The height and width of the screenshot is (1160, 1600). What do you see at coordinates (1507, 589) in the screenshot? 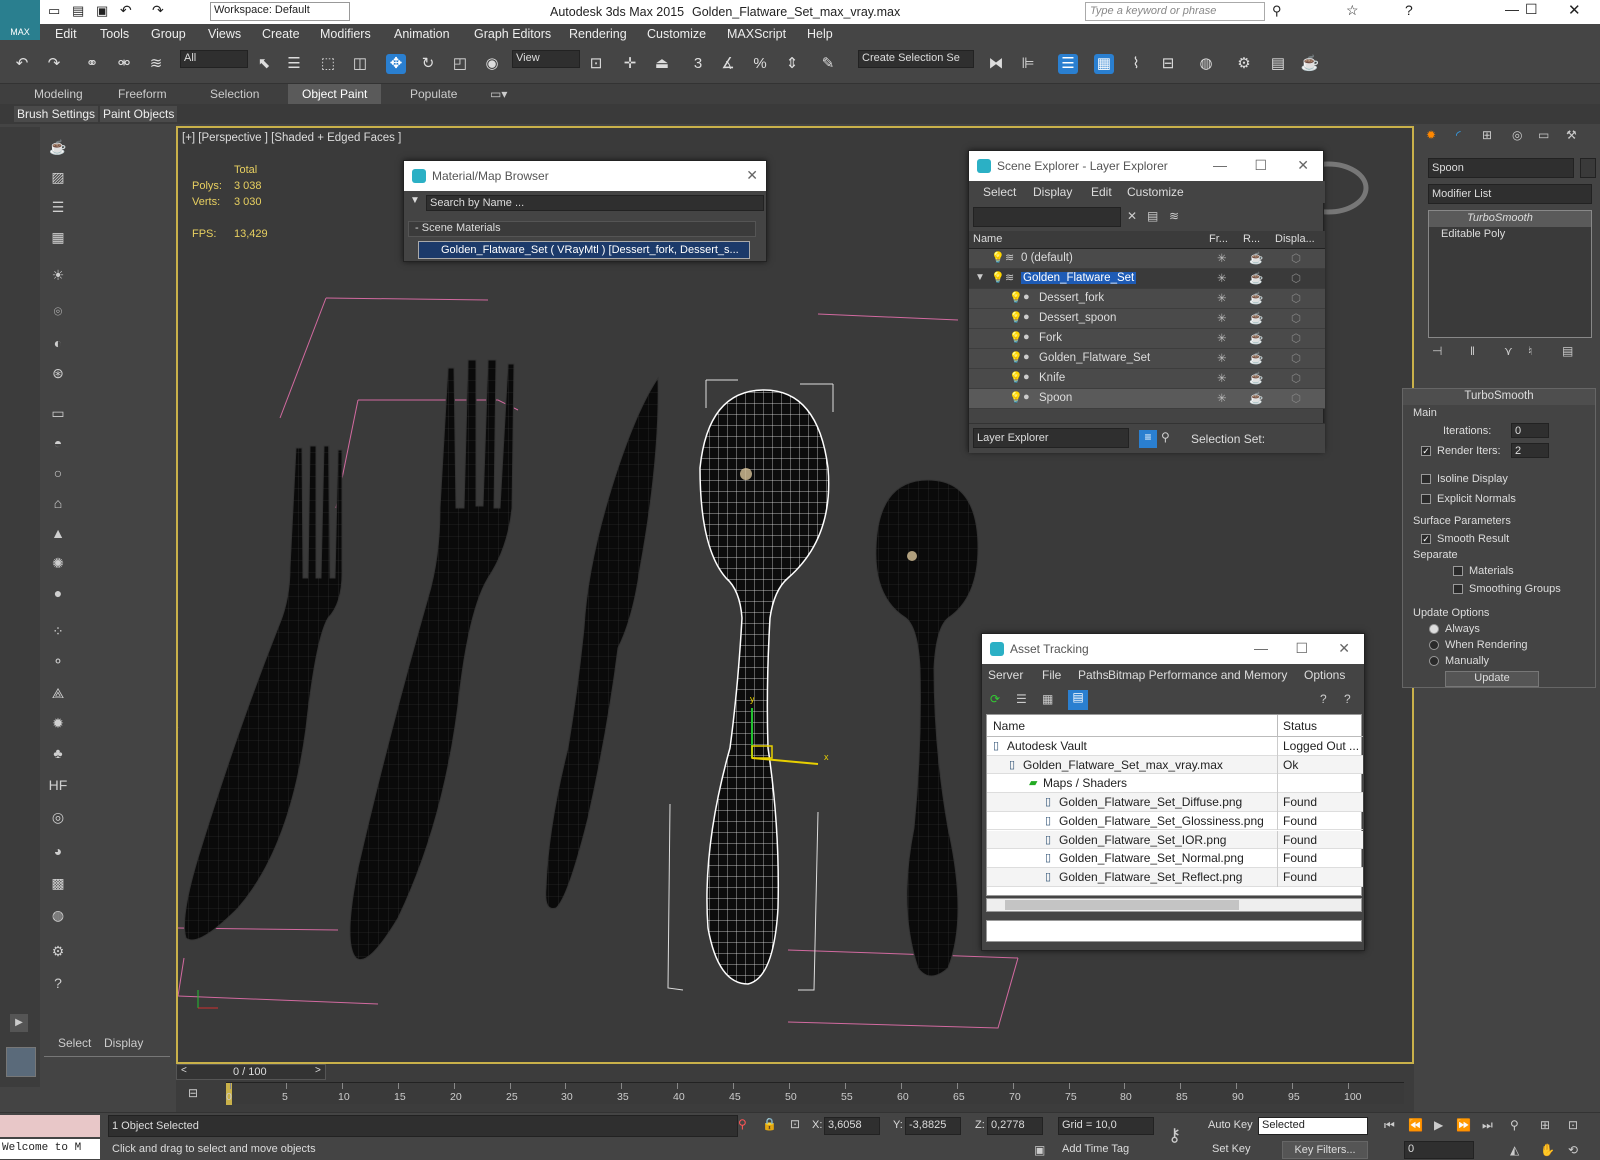
I see `smoothing-groups-check: Smoothing Groups` at bounding box center [1507, 589].